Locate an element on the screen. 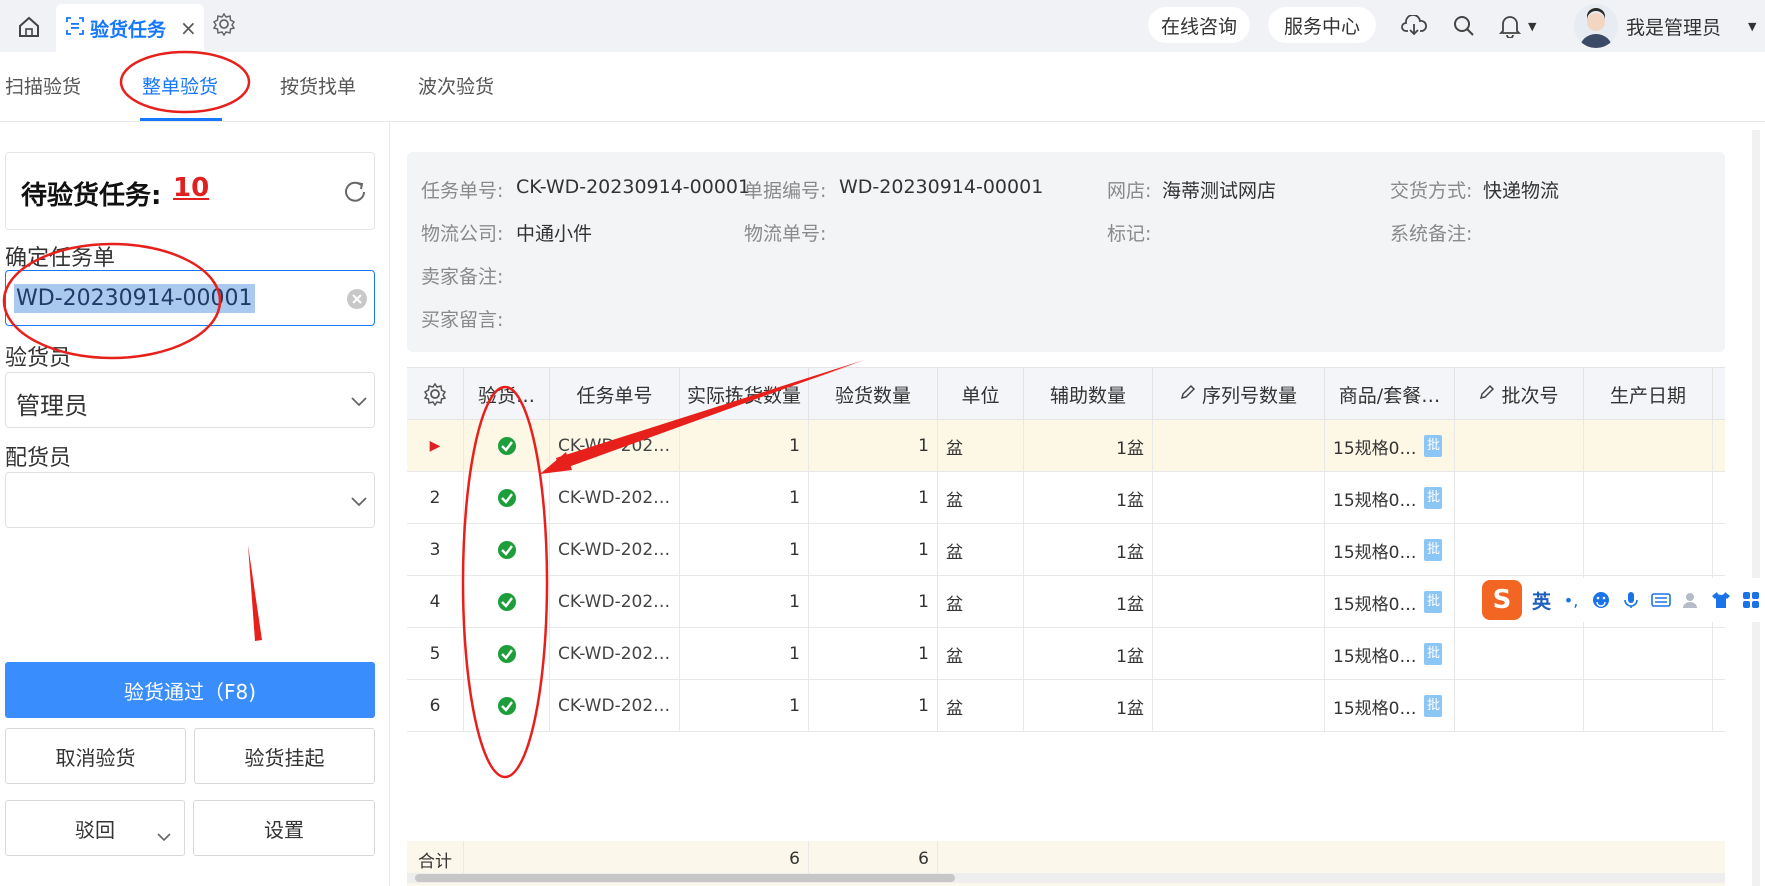 The height and width of the screenshot is (886, 1765). gear-icon is located at coordinates (225, 25).